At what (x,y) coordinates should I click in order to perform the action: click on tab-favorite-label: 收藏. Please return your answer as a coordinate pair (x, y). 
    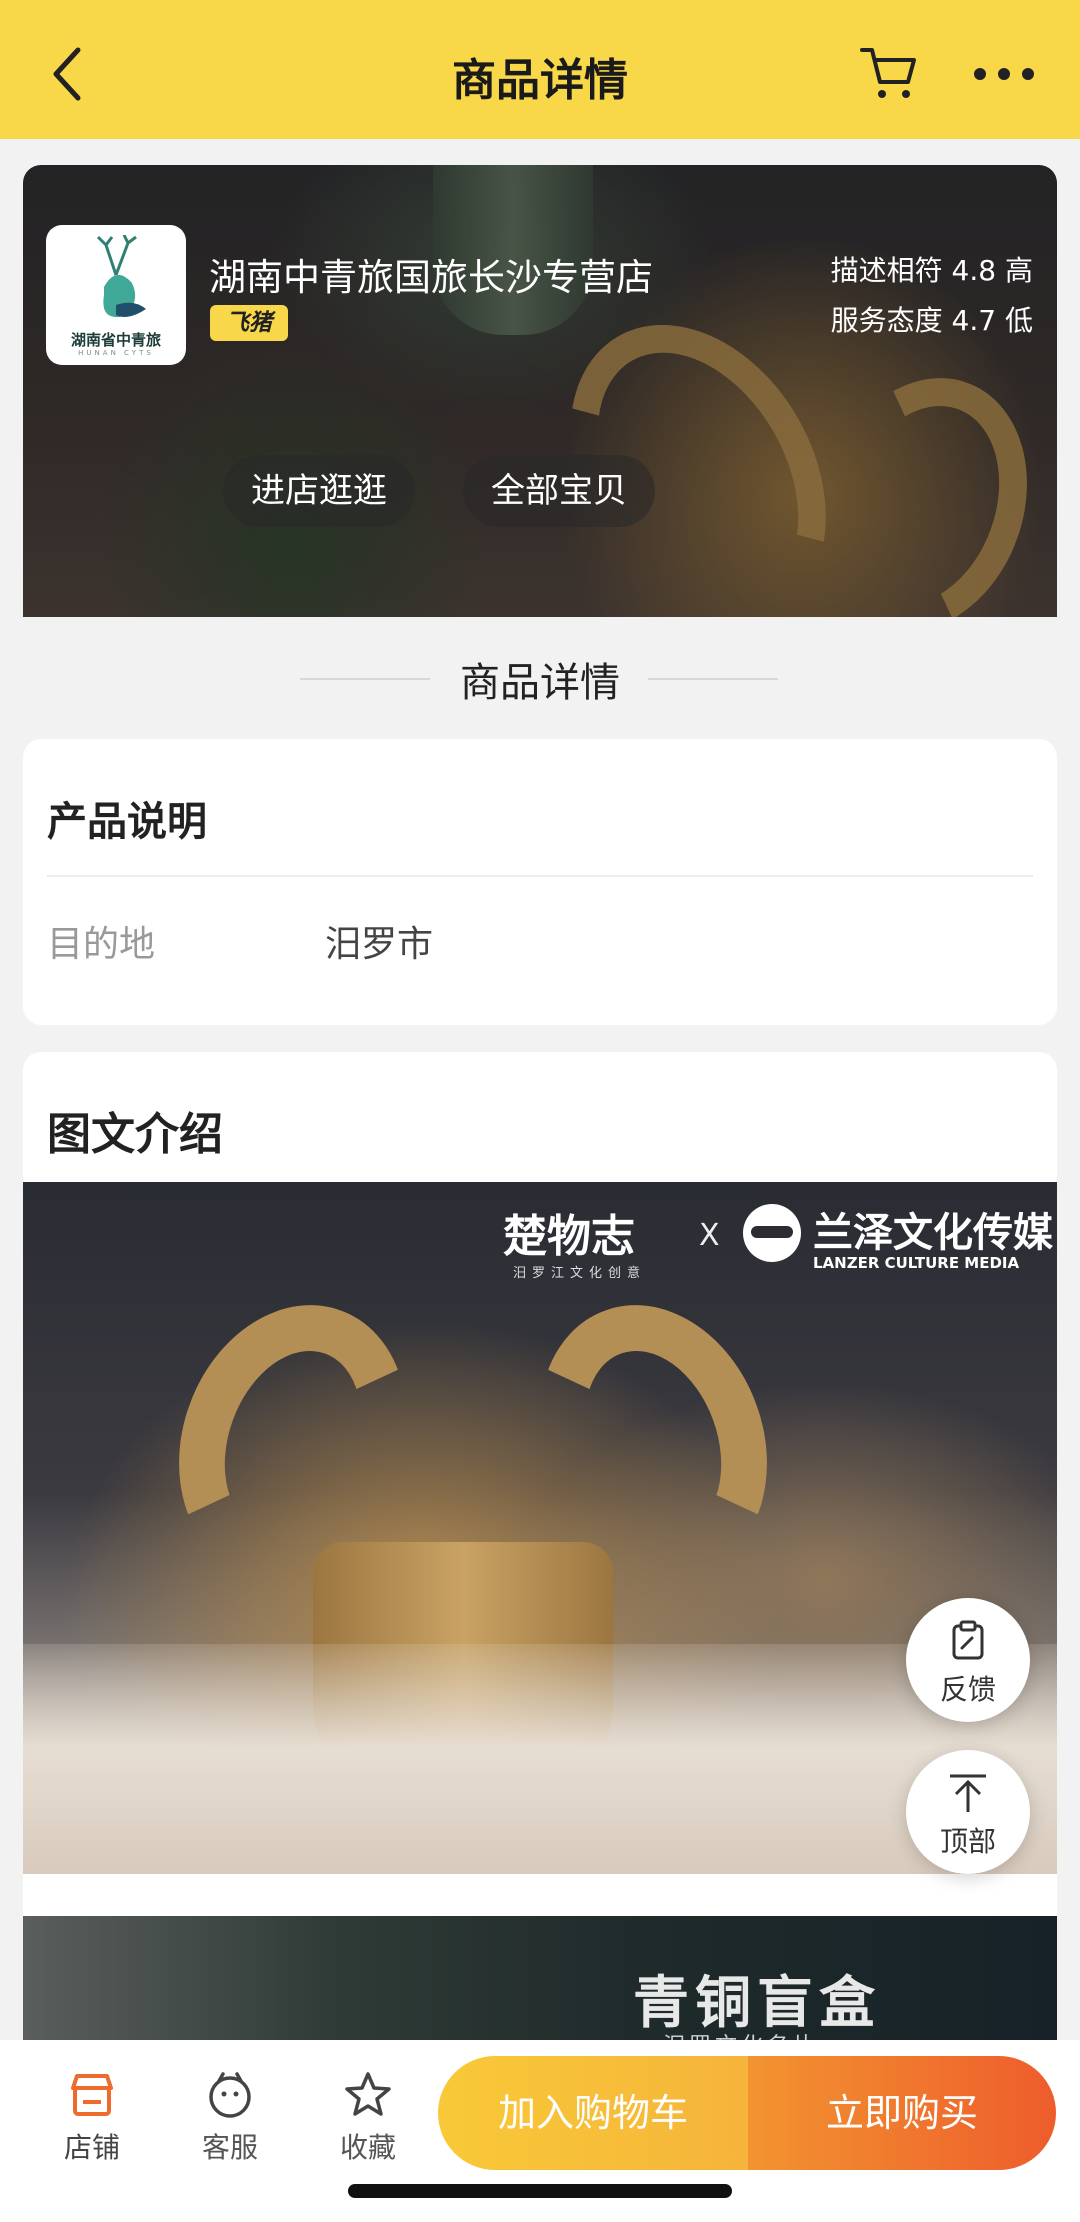
    Looking at the image, I should click on (367, 2147).